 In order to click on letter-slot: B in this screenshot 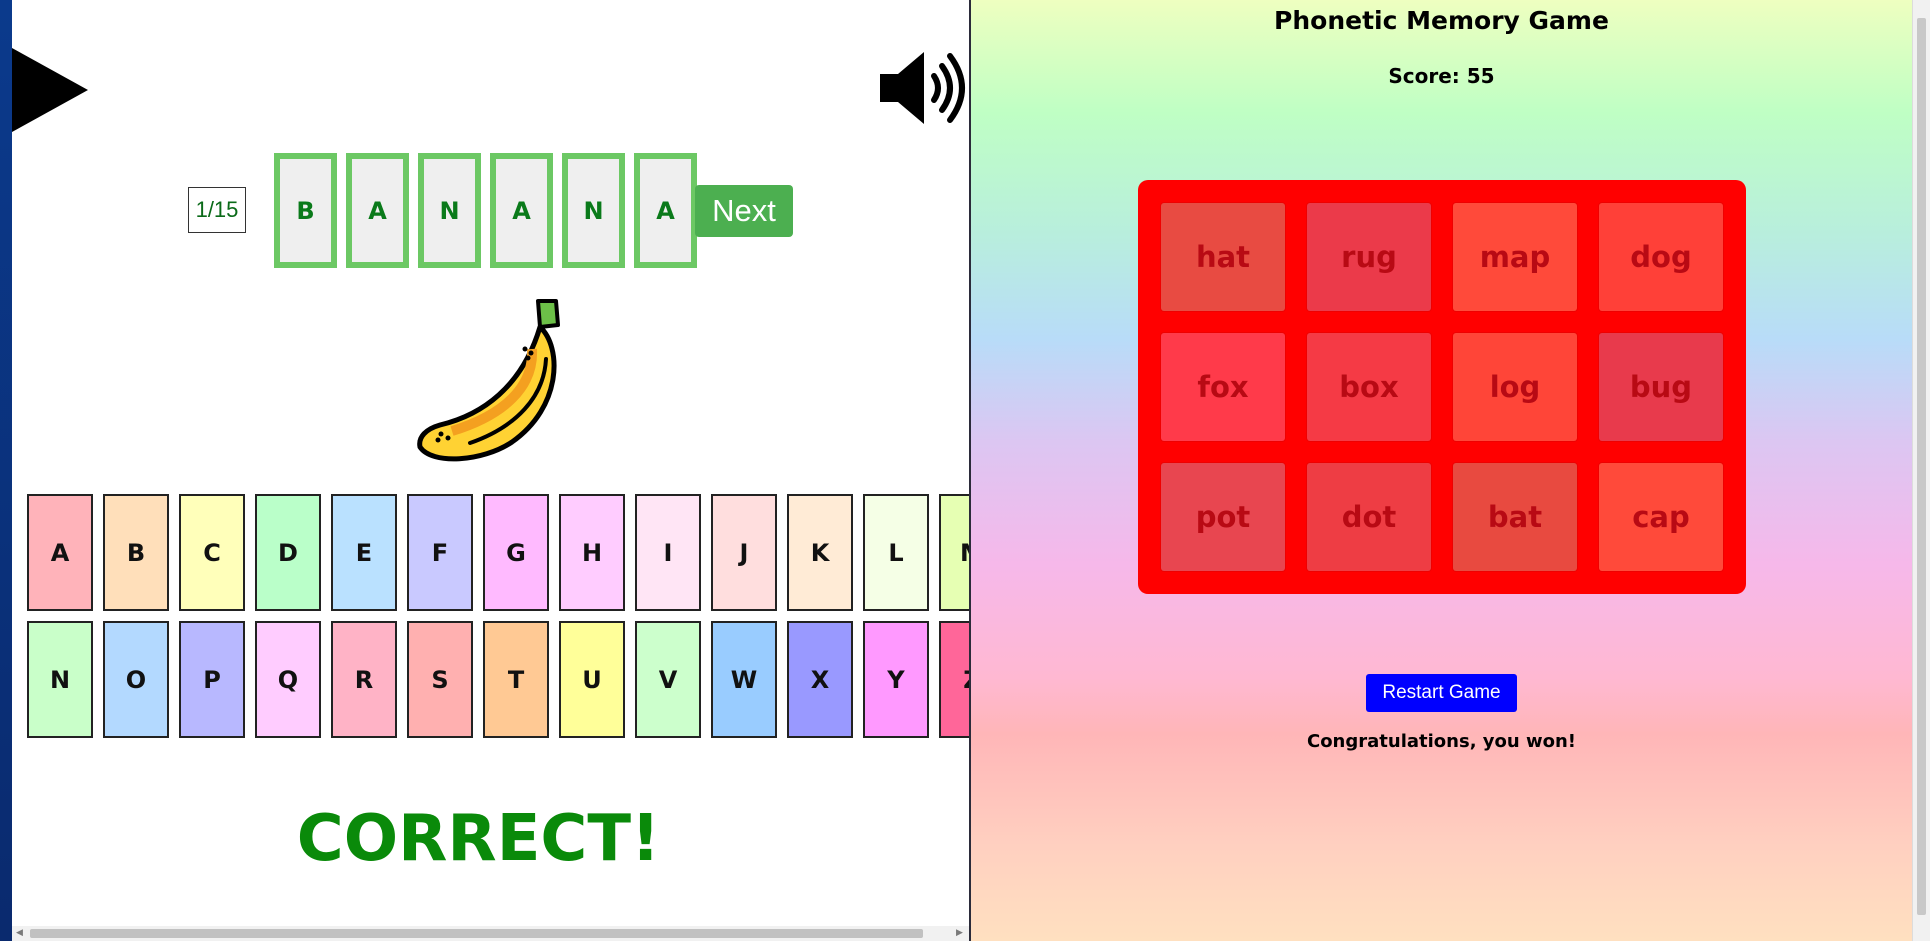, I will do `click(305, 210)`.